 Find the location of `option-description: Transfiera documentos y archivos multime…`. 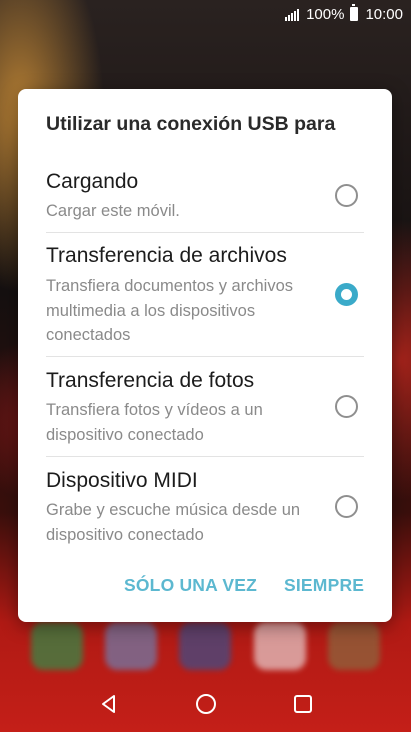

option-description: Transfiera documentos y archivos multime… is located at coordinates (169, 310).